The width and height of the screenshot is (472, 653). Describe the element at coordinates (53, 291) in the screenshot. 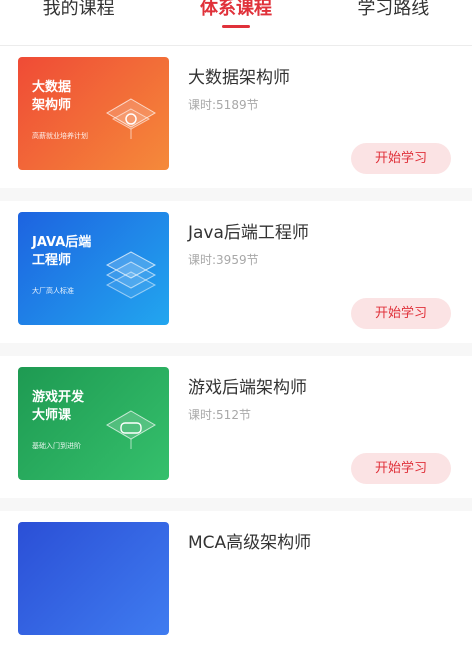

I see `thumbnail-subtitle: 大厂高人标准` at that location.